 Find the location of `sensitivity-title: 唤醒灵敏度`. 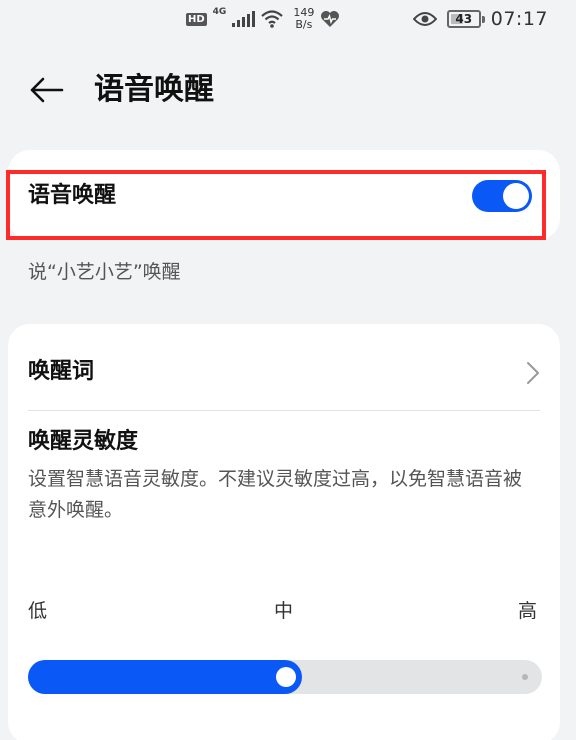

sensitivity-title: 唤醒灵敏度 is located at coordinates (83, 441).